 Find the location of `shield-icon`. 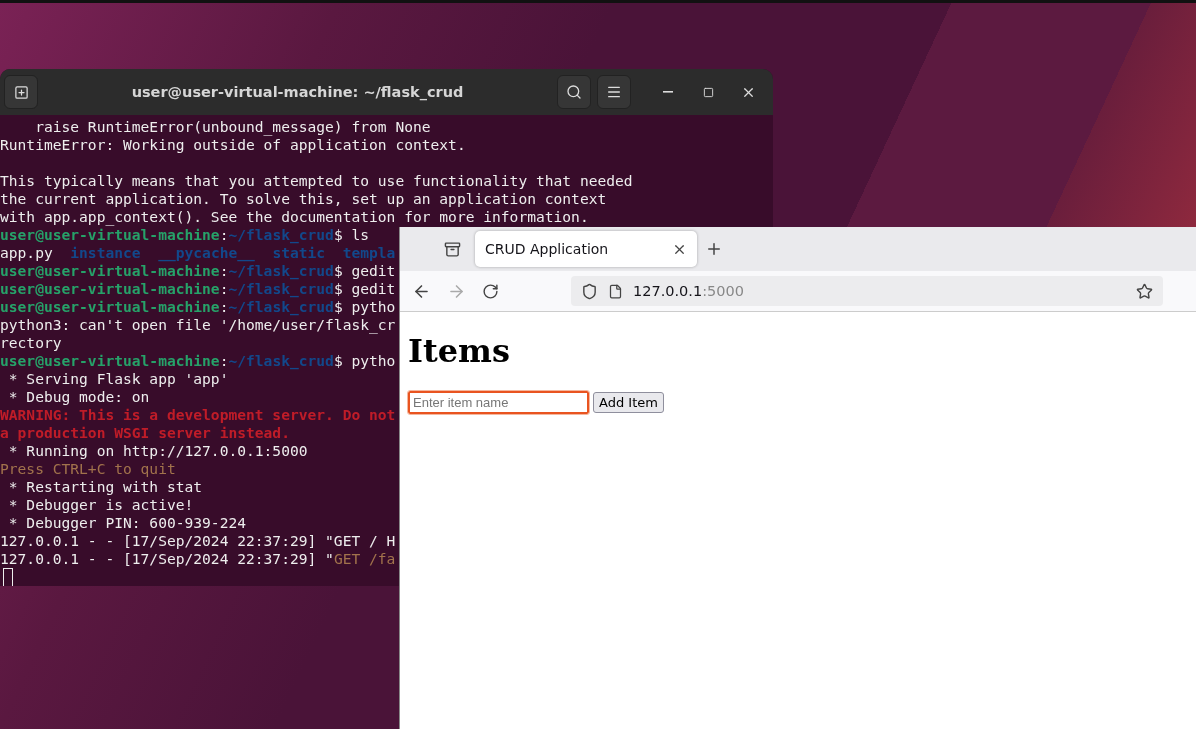

shield-icon is located at coordinates (589, 291).